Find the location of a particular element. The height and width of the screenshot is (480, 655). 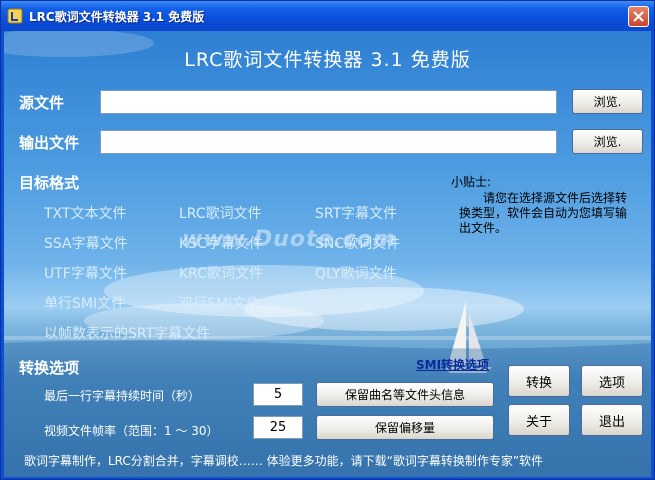

format-option-srt: SRT字幕文件 is located at coordinates (356, 213).